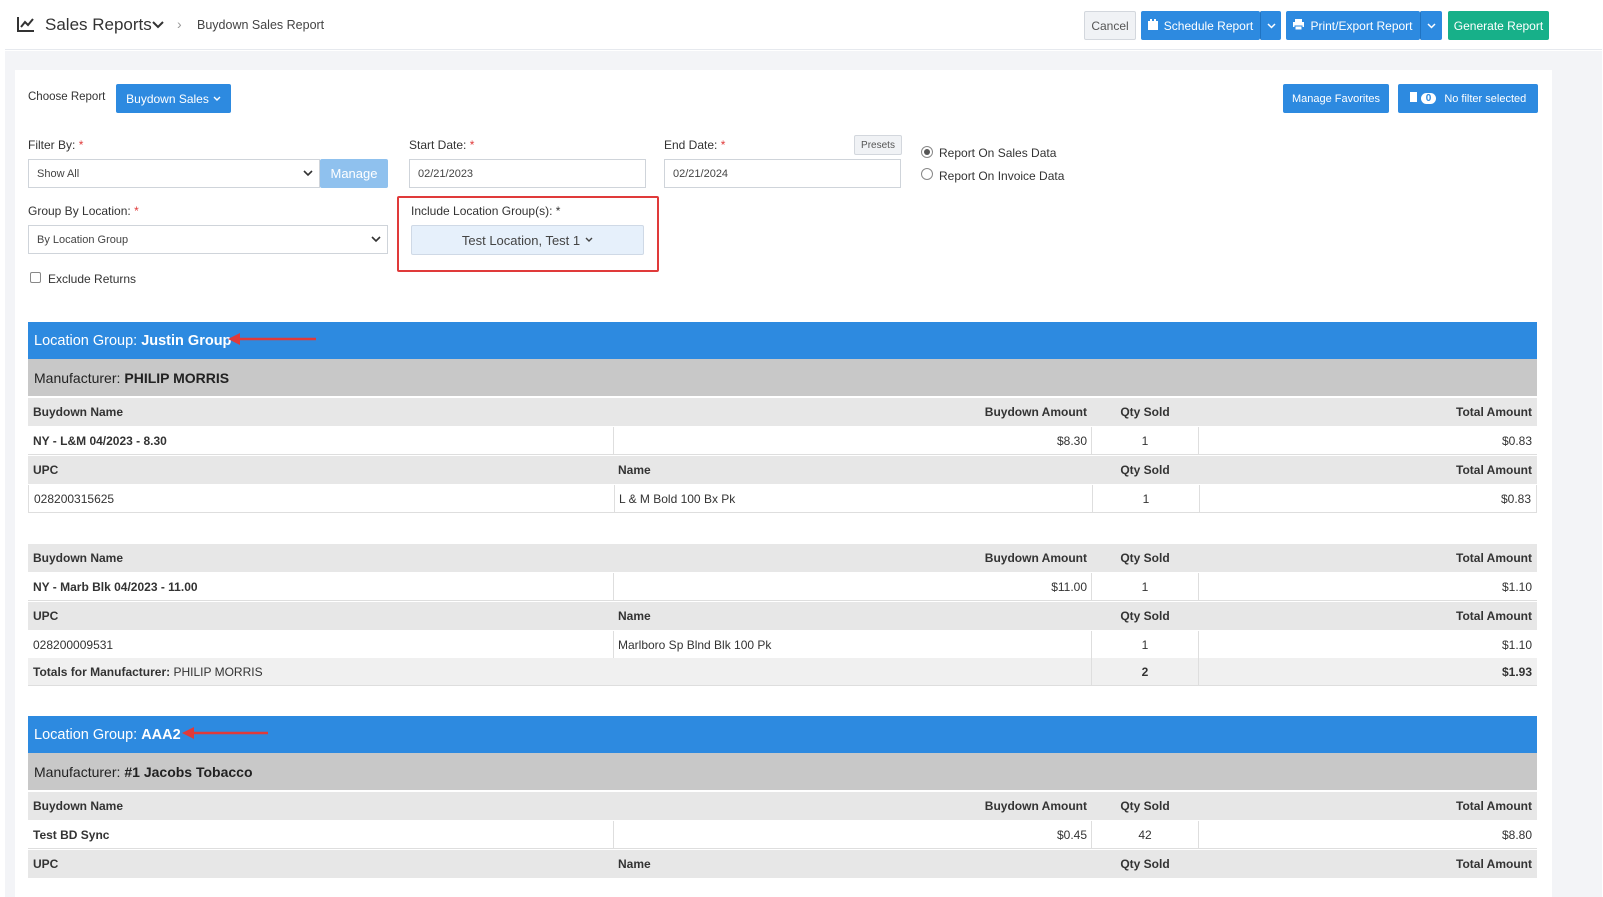 This screenshot has width=1603, height=897. I want to click on location-groups-value: Test Location, Test 1, so click(521, 240).